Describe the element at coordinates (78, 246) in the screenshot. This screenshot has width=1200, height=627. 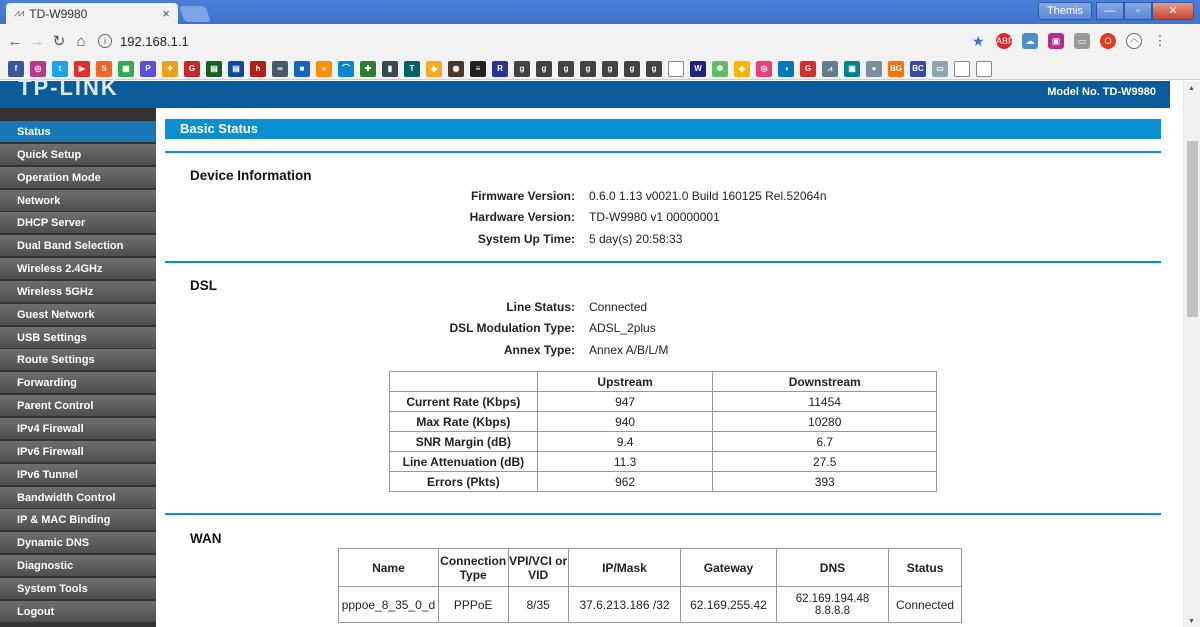
I see `sidebar-item-dual-band-selection: Dual Band Selection` at that location.